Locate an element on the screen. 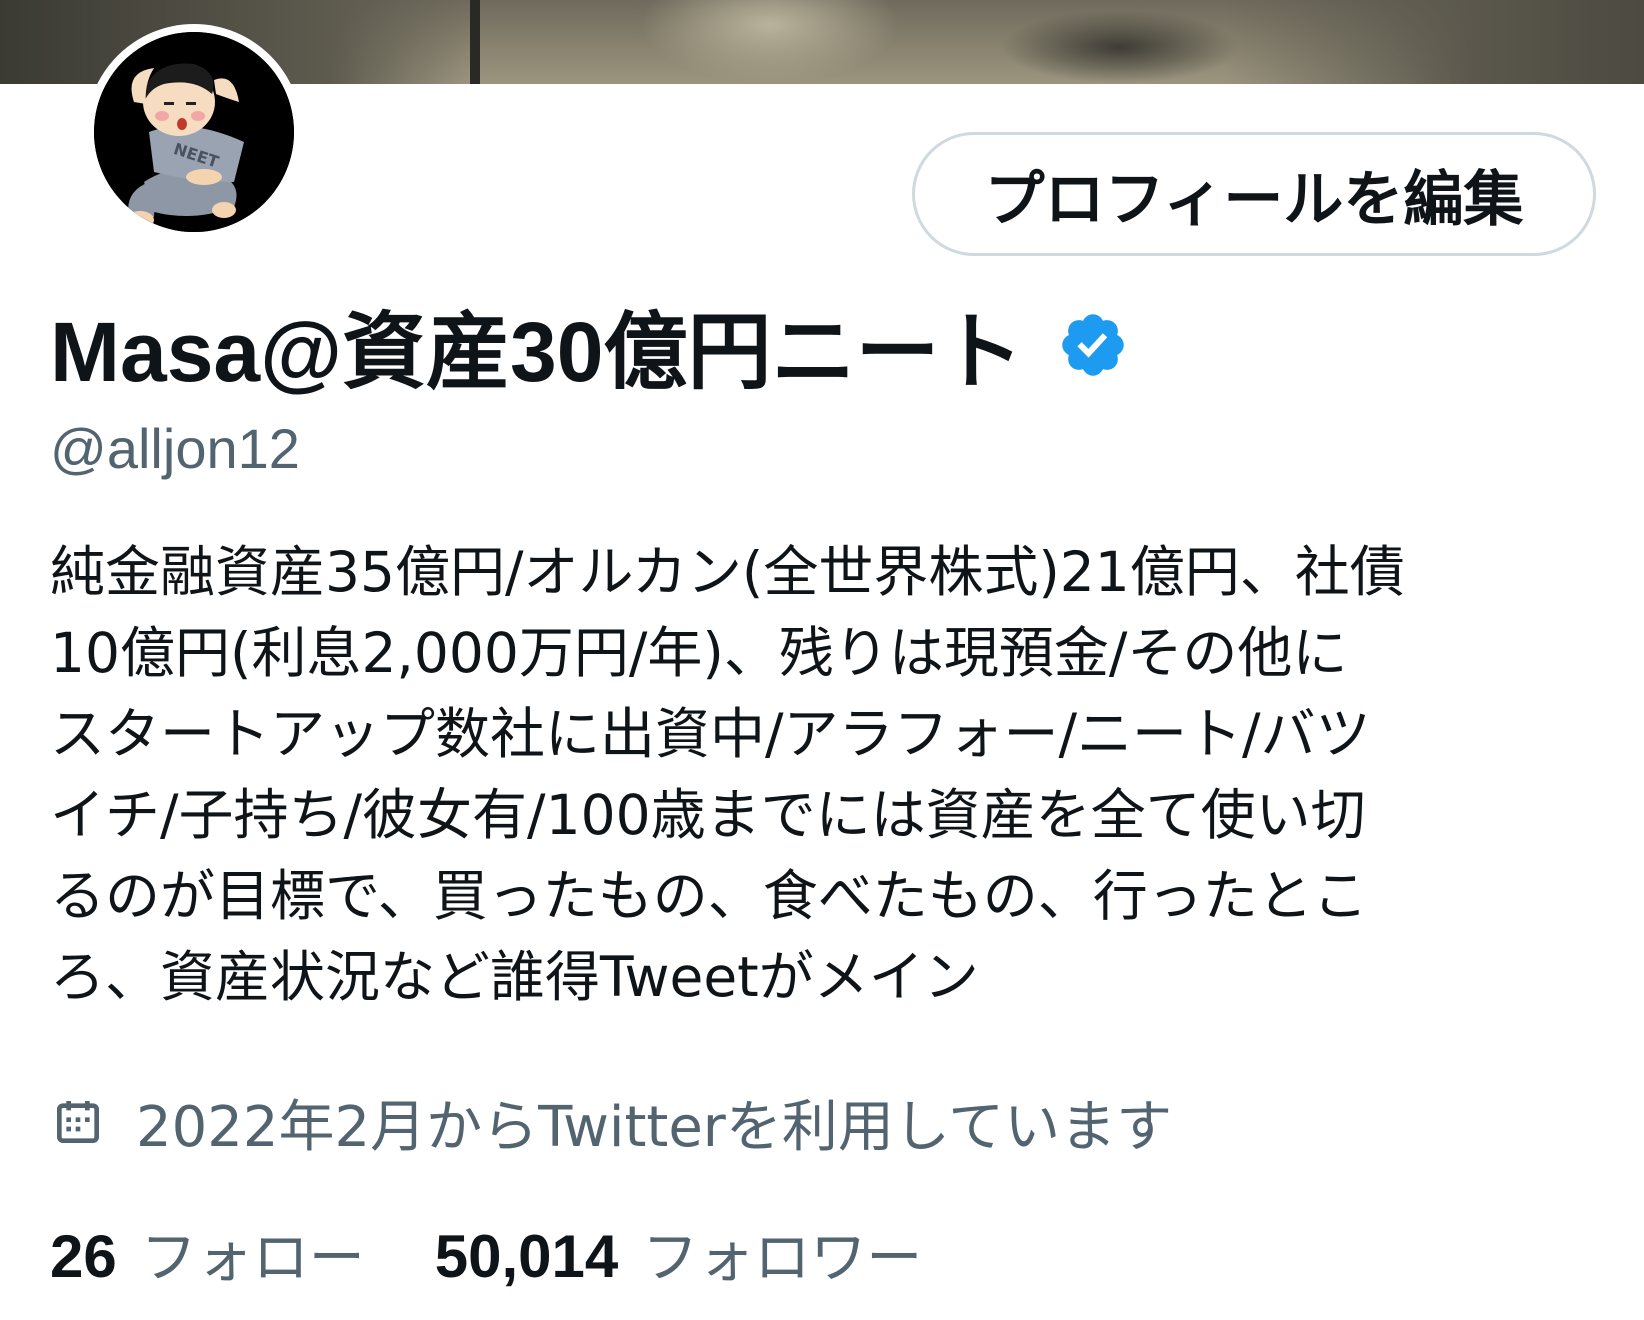  display-name: Masa@資産30億円ニート is located at coordinates (537, 351).